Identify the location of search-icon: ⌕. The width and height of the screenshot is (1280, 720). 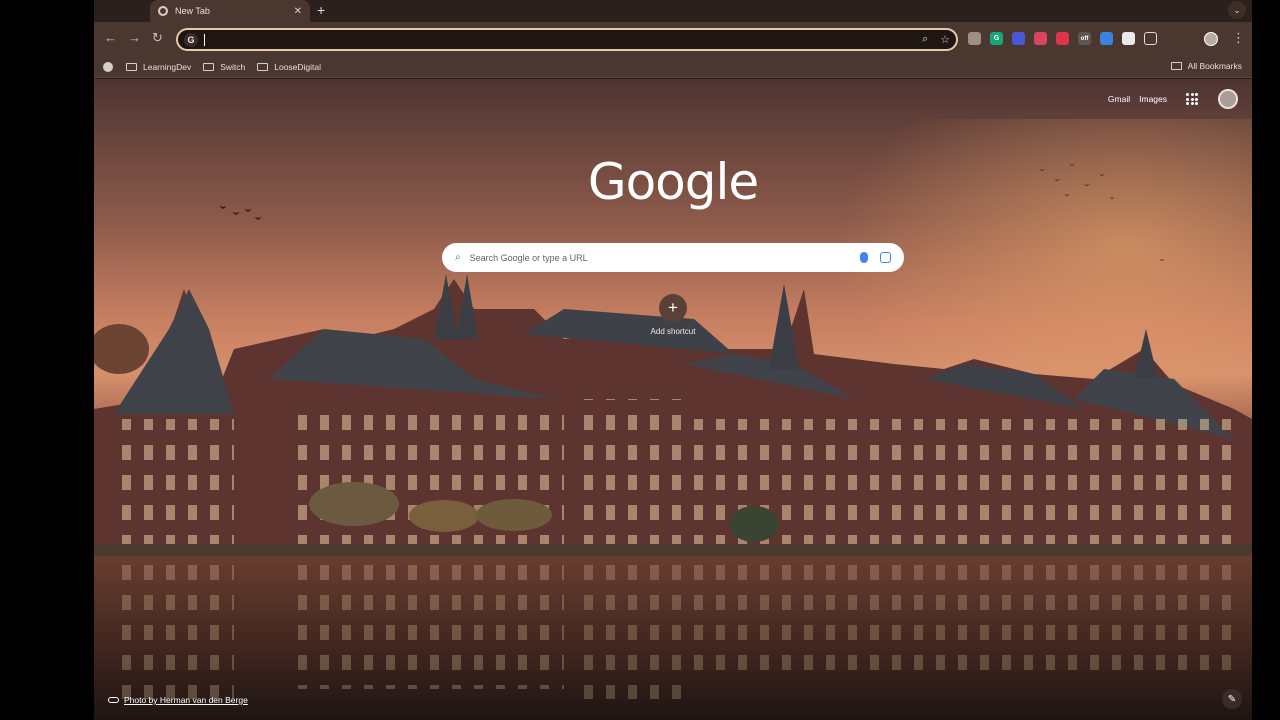
(458, 257).